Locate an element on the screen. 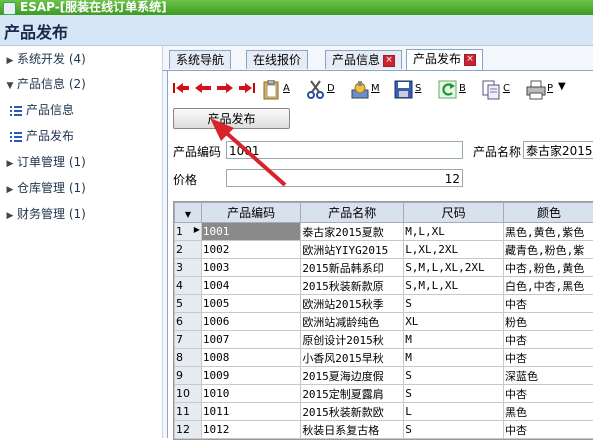 The width and height of the screenshot is (593, 440). row-number: 8 is located at coordinates (188, 358).